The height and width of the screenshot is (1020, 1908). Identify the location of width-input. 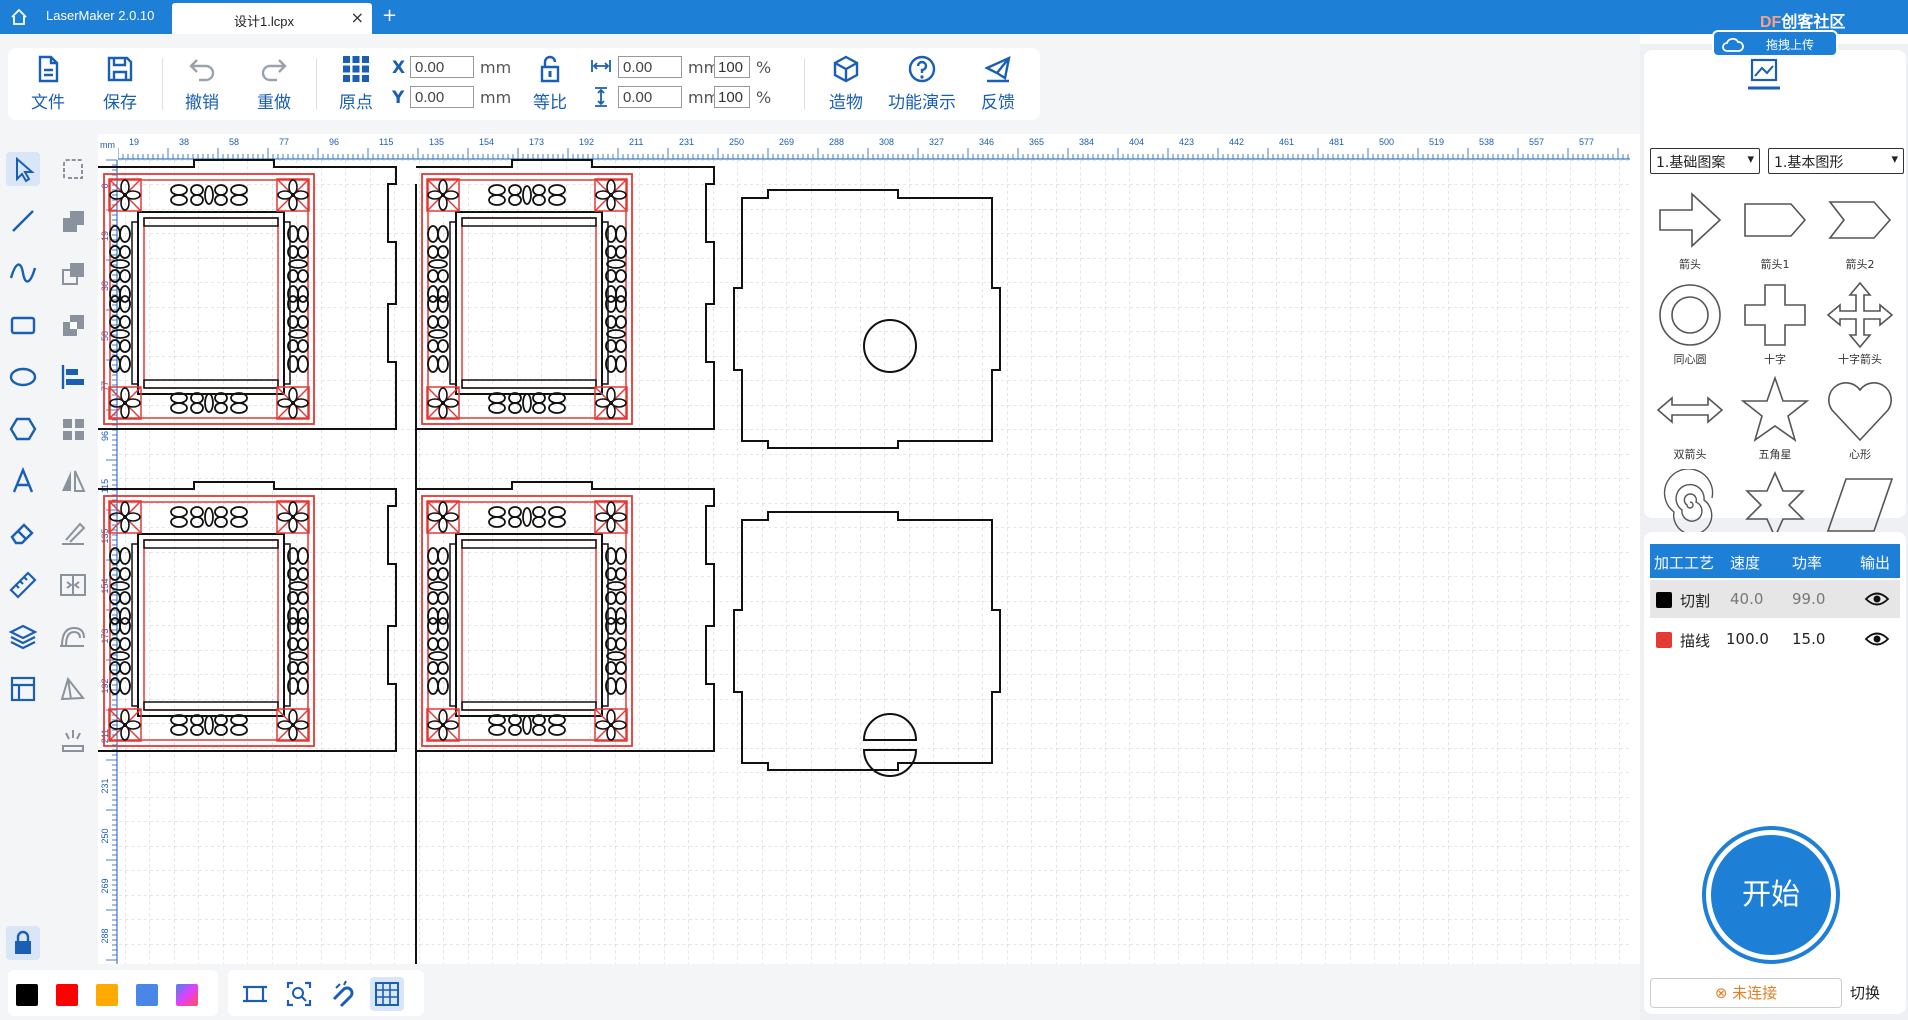
(650, 67).